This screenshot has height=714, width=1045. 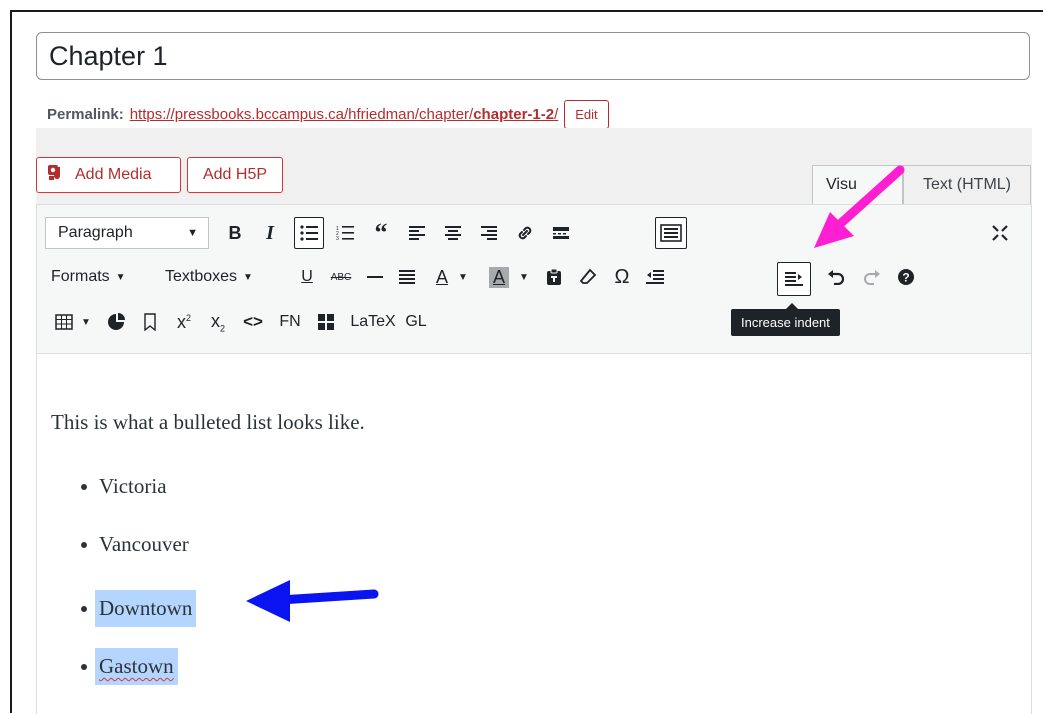 I want to click on table-button: ▼, so click(x=73, y=322).